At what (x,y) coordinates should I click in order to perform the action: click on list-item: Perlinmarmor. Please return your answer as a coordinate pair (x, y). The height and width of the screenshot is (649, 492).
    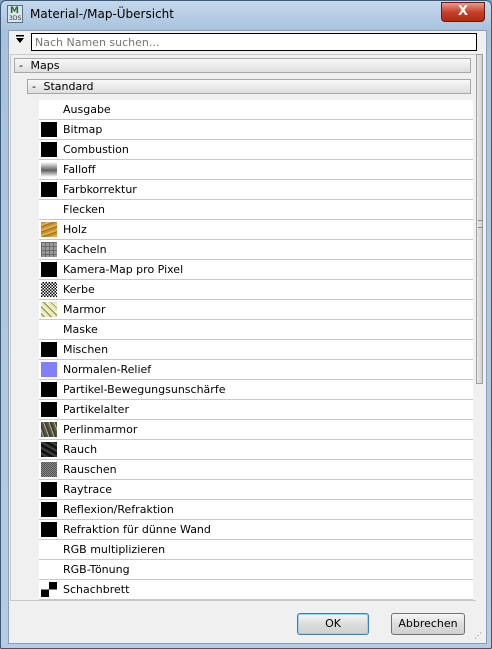
    Looking at the image, I should click on (256, 430).